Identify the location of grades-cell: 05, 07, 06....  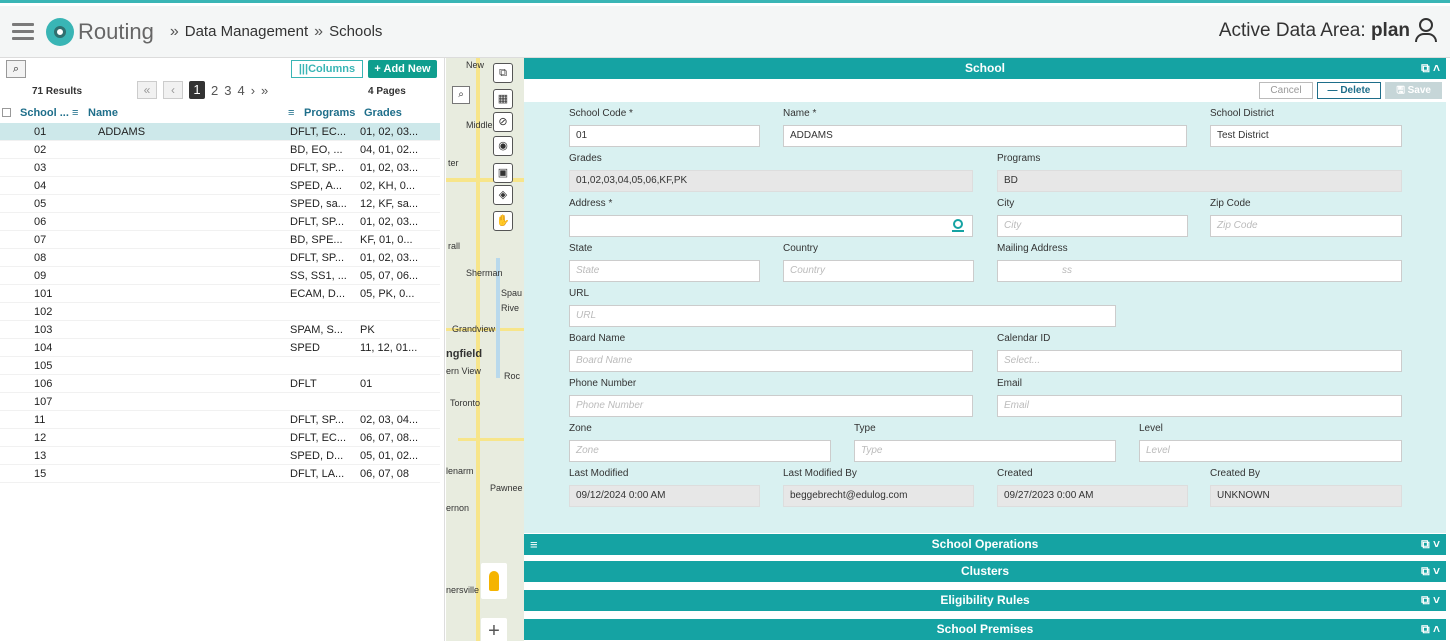
(389, 275).